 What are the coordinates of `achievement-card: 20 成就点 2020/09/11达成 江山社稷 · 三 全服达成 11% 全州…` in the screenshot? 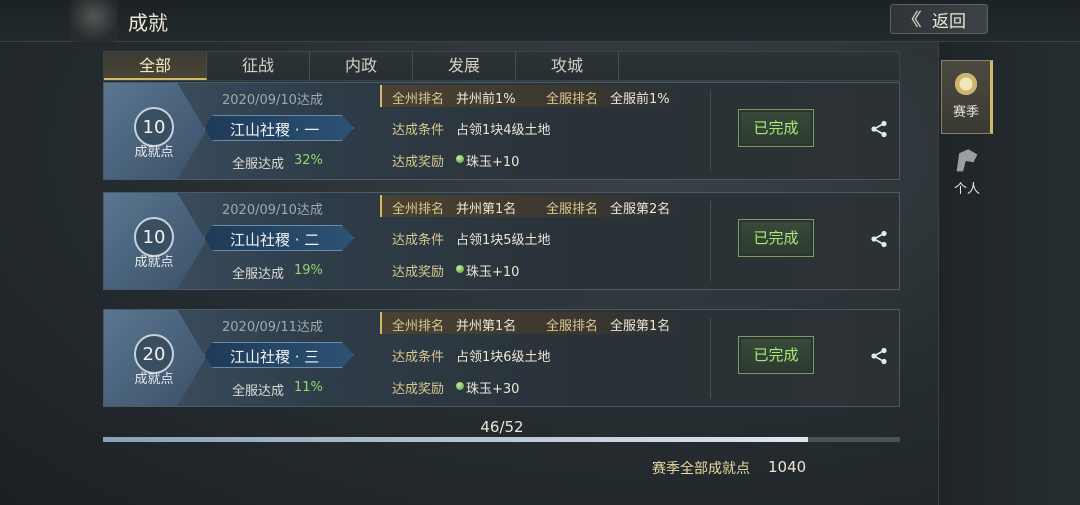 It's located at (501, 358).